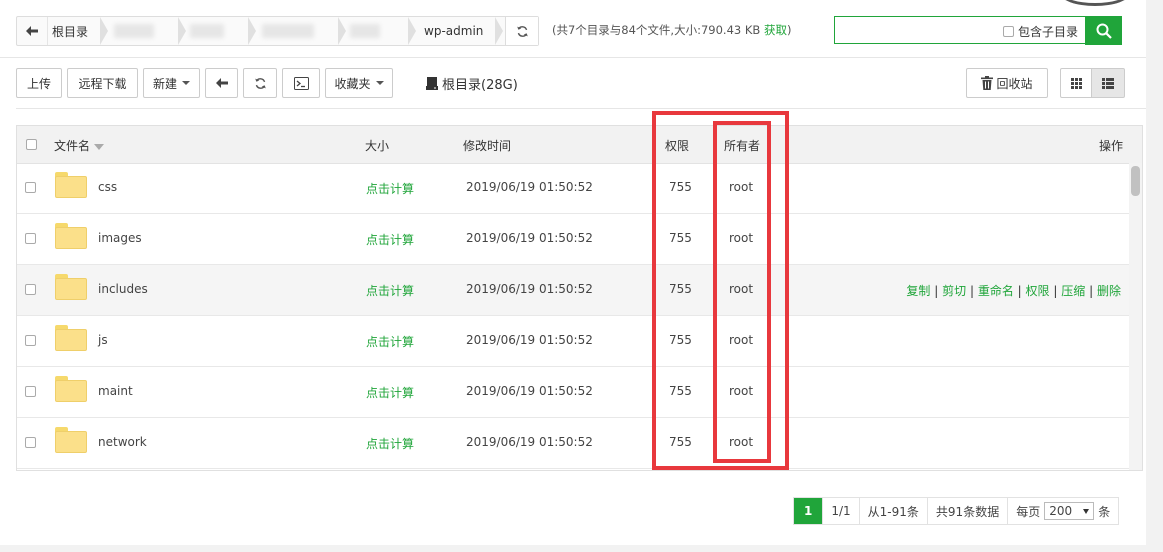 This screenshot has width=1163, height=552. I want to click on per-page-select: 200, so click(1069, 511).